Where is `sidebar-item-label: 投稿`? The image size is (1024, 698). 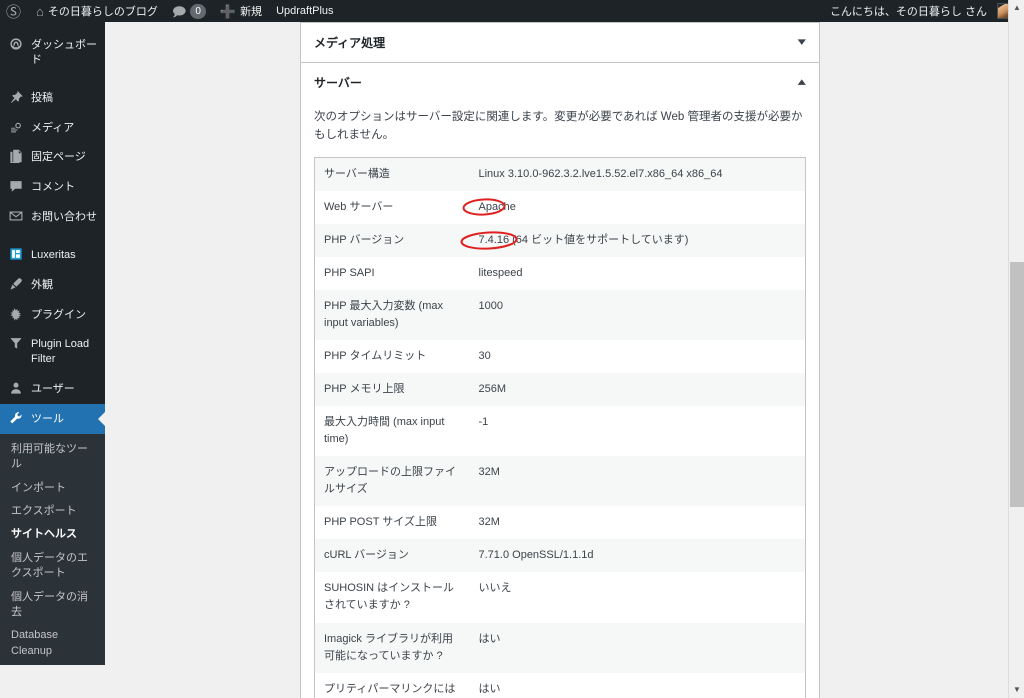 sidebar-item-label: 投稿 is located at coordinates (42, 97).